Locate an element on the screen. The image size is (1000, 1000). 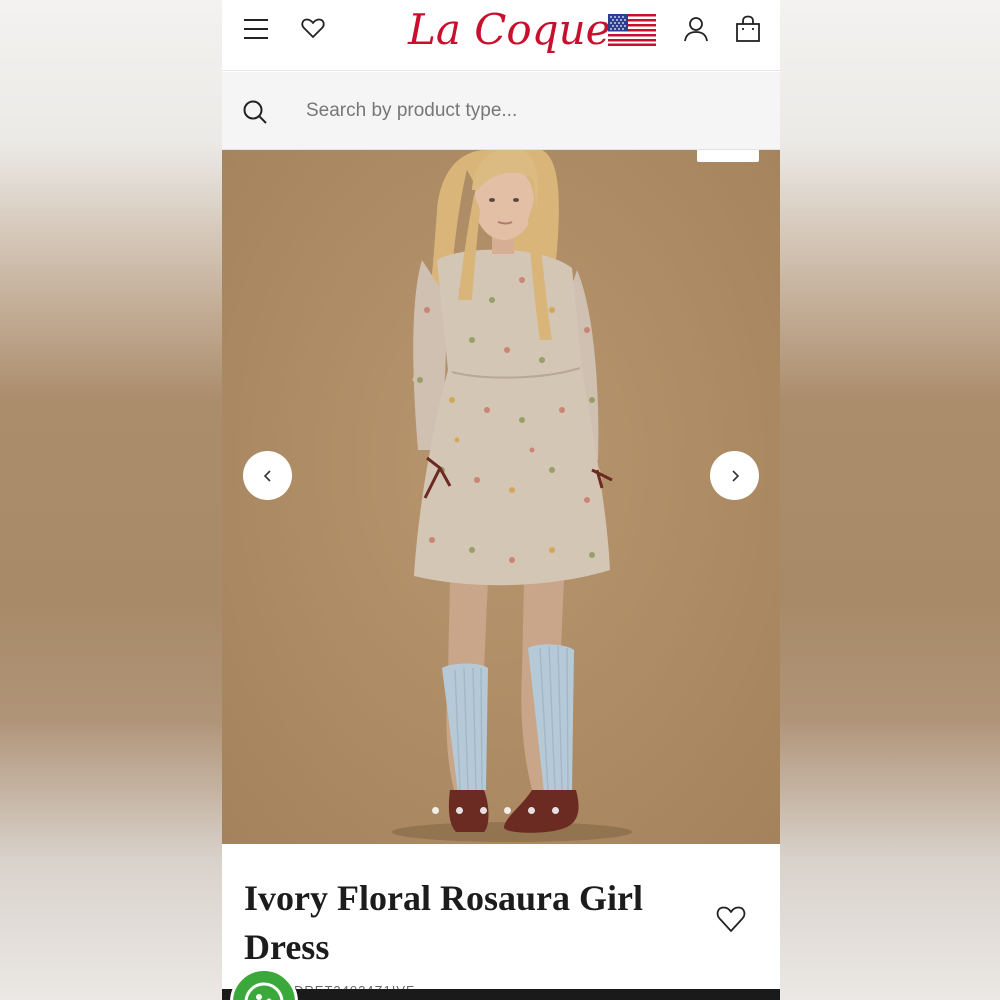
cart-button is located at coordinates (748, 29).